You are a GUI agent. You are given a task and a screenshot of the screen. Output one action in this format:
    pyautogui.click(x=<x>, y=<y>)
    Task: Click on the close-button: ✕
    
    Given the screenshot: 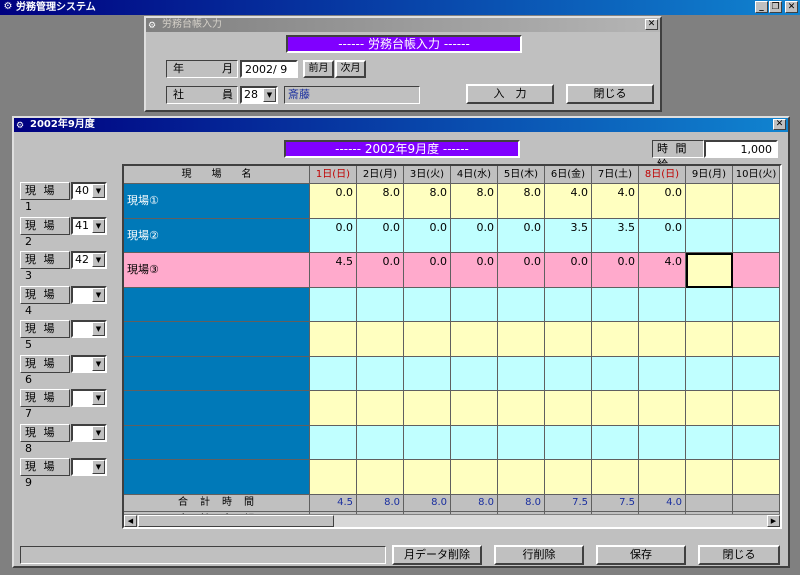 What is the action you would take?
    pyautogui.click(x=791, y=7)
    